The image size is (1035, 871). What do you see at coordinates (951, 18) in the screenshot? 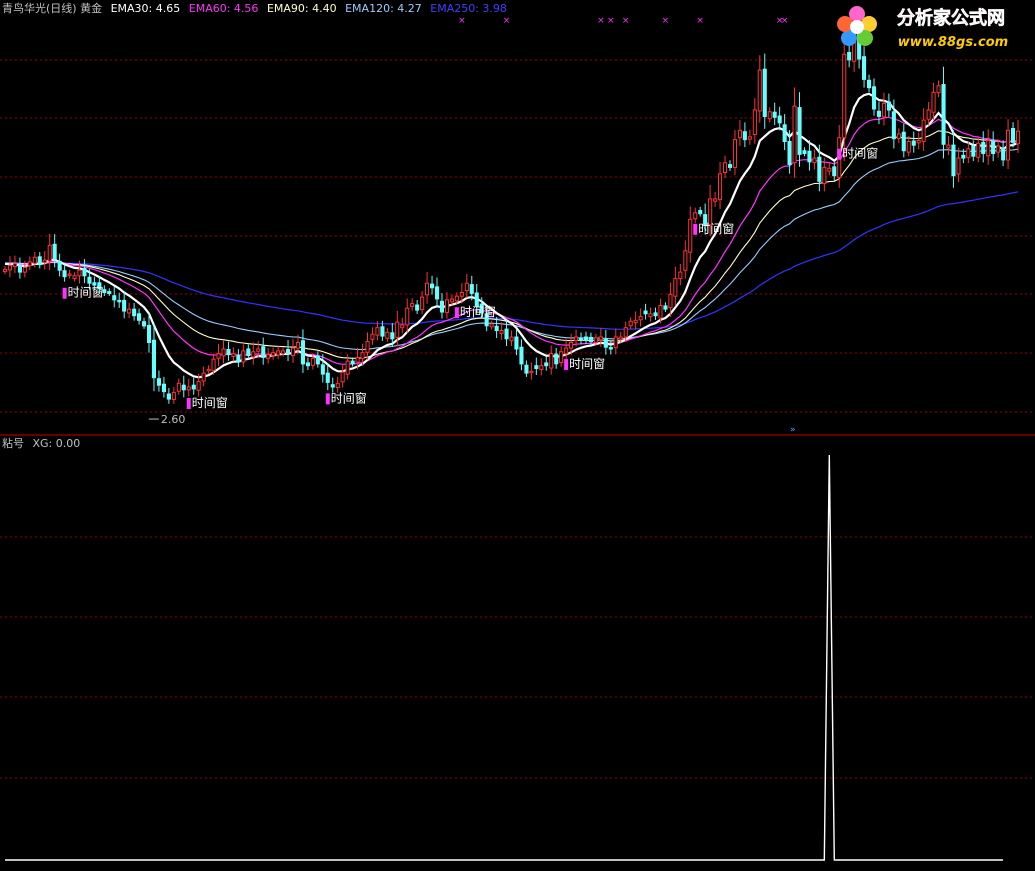
I see `logo-name: 分析家公式网` at bounding box center [951, 18].